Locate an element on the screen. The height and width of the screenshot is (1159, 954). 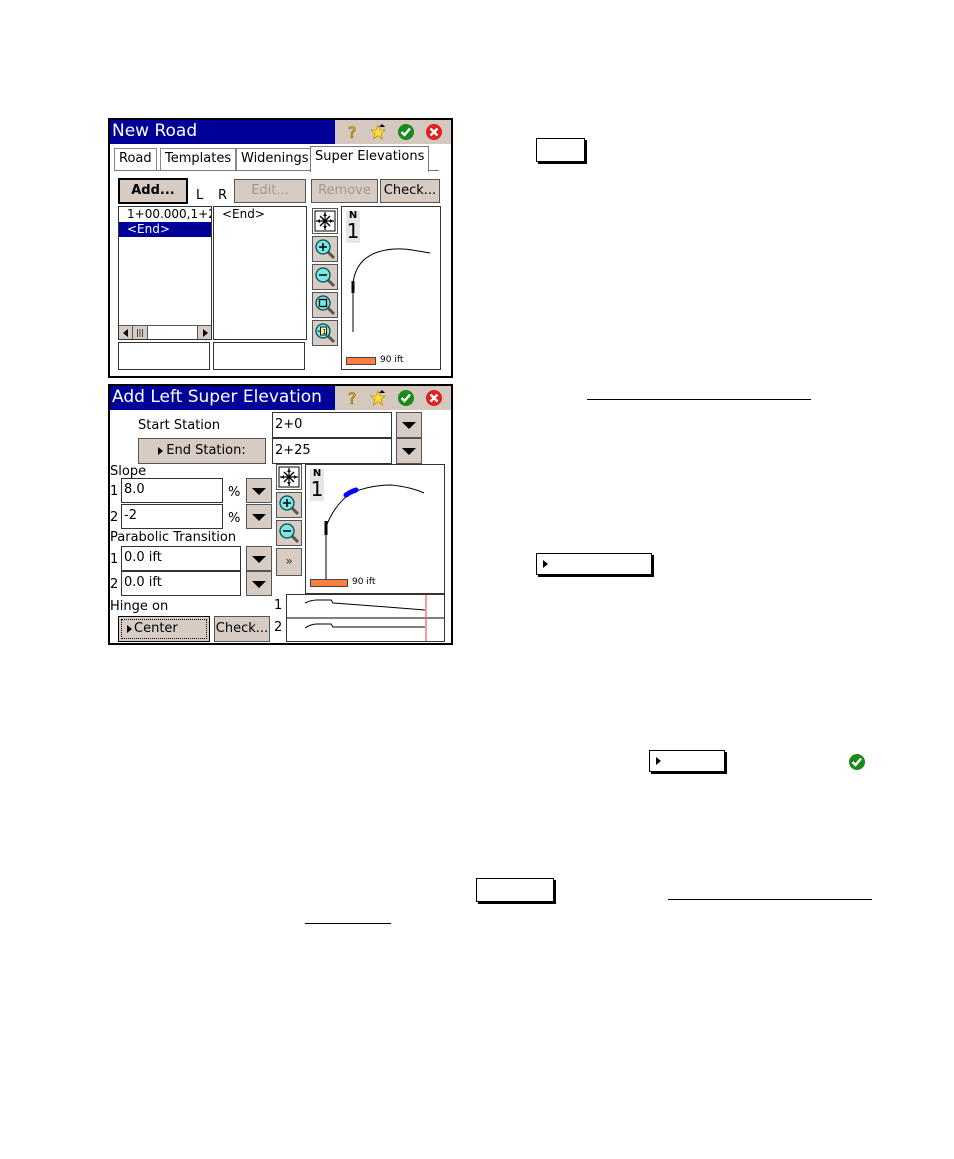
parabolic-2-dropdown is located at coordinates (259, 583).